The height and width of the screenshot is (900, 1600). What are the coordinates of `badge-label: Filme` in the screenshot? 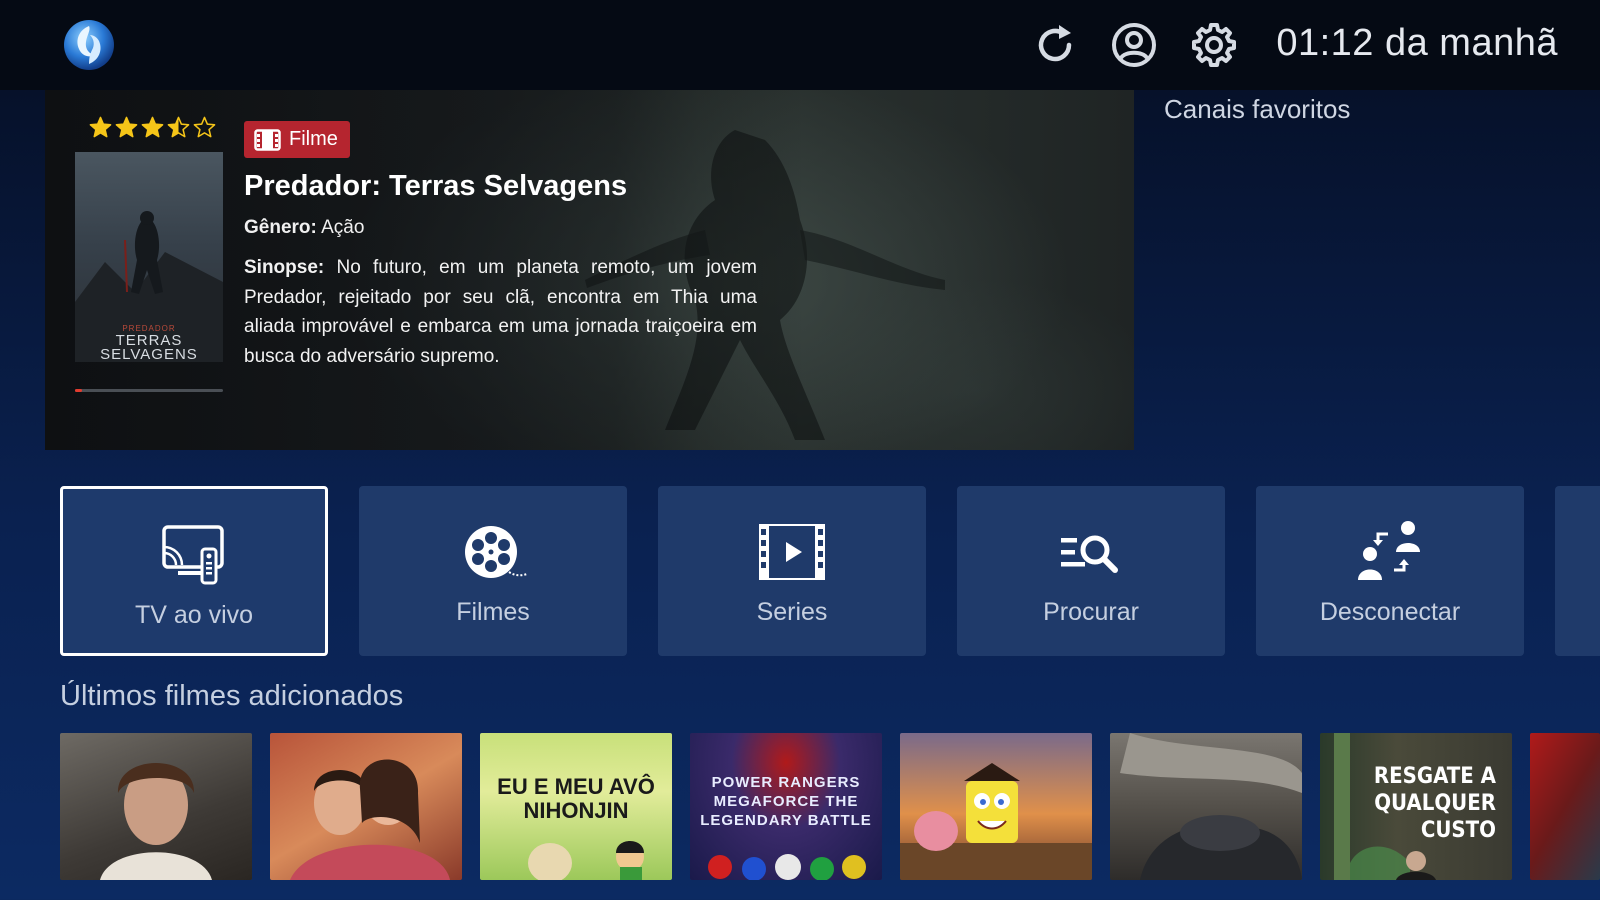 It's located at (313, 139).